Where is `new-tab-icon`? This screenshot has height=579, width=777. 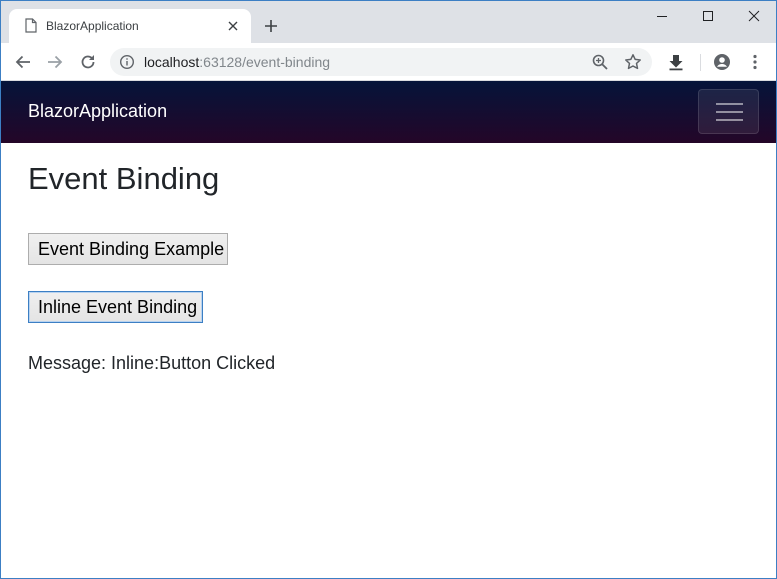 new-tab-icon is located at coordinates (271, 26).